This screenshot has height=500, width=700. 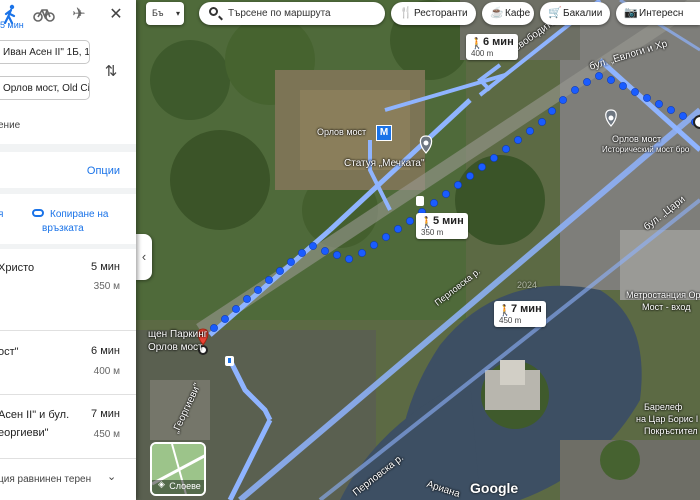 What do you see at coordinates (492, 47) in the screenshot?
I see `walk-box-6min: 🚶 6 мин 400 m` at bounding box center [492, 47].